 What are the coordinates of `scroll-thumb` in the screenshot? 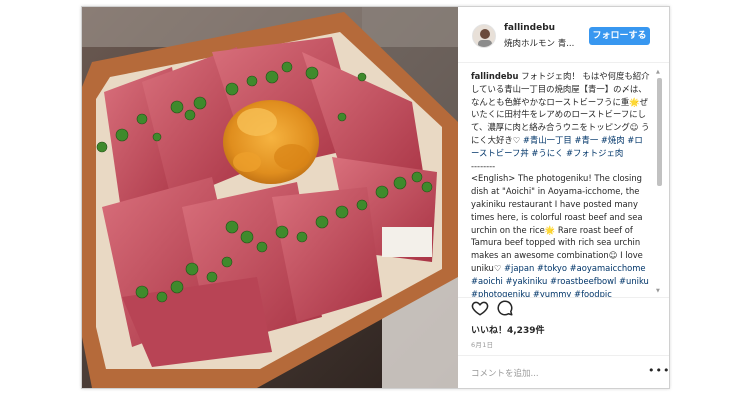 It's located at (659, 132).